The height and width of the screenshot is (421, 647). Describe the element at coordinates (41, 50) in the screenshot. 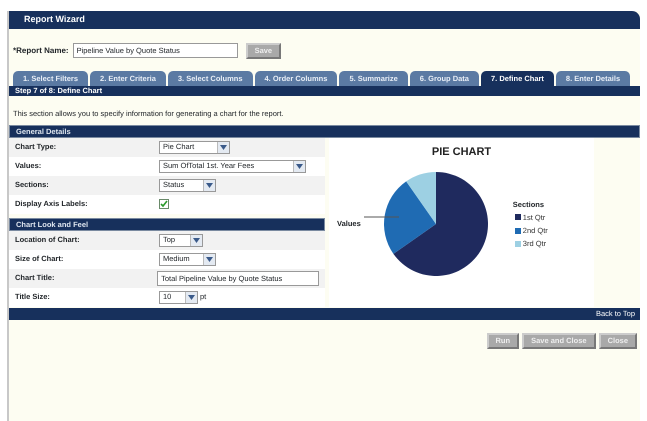

I see `report-name-label: *Report Name:` at that location.